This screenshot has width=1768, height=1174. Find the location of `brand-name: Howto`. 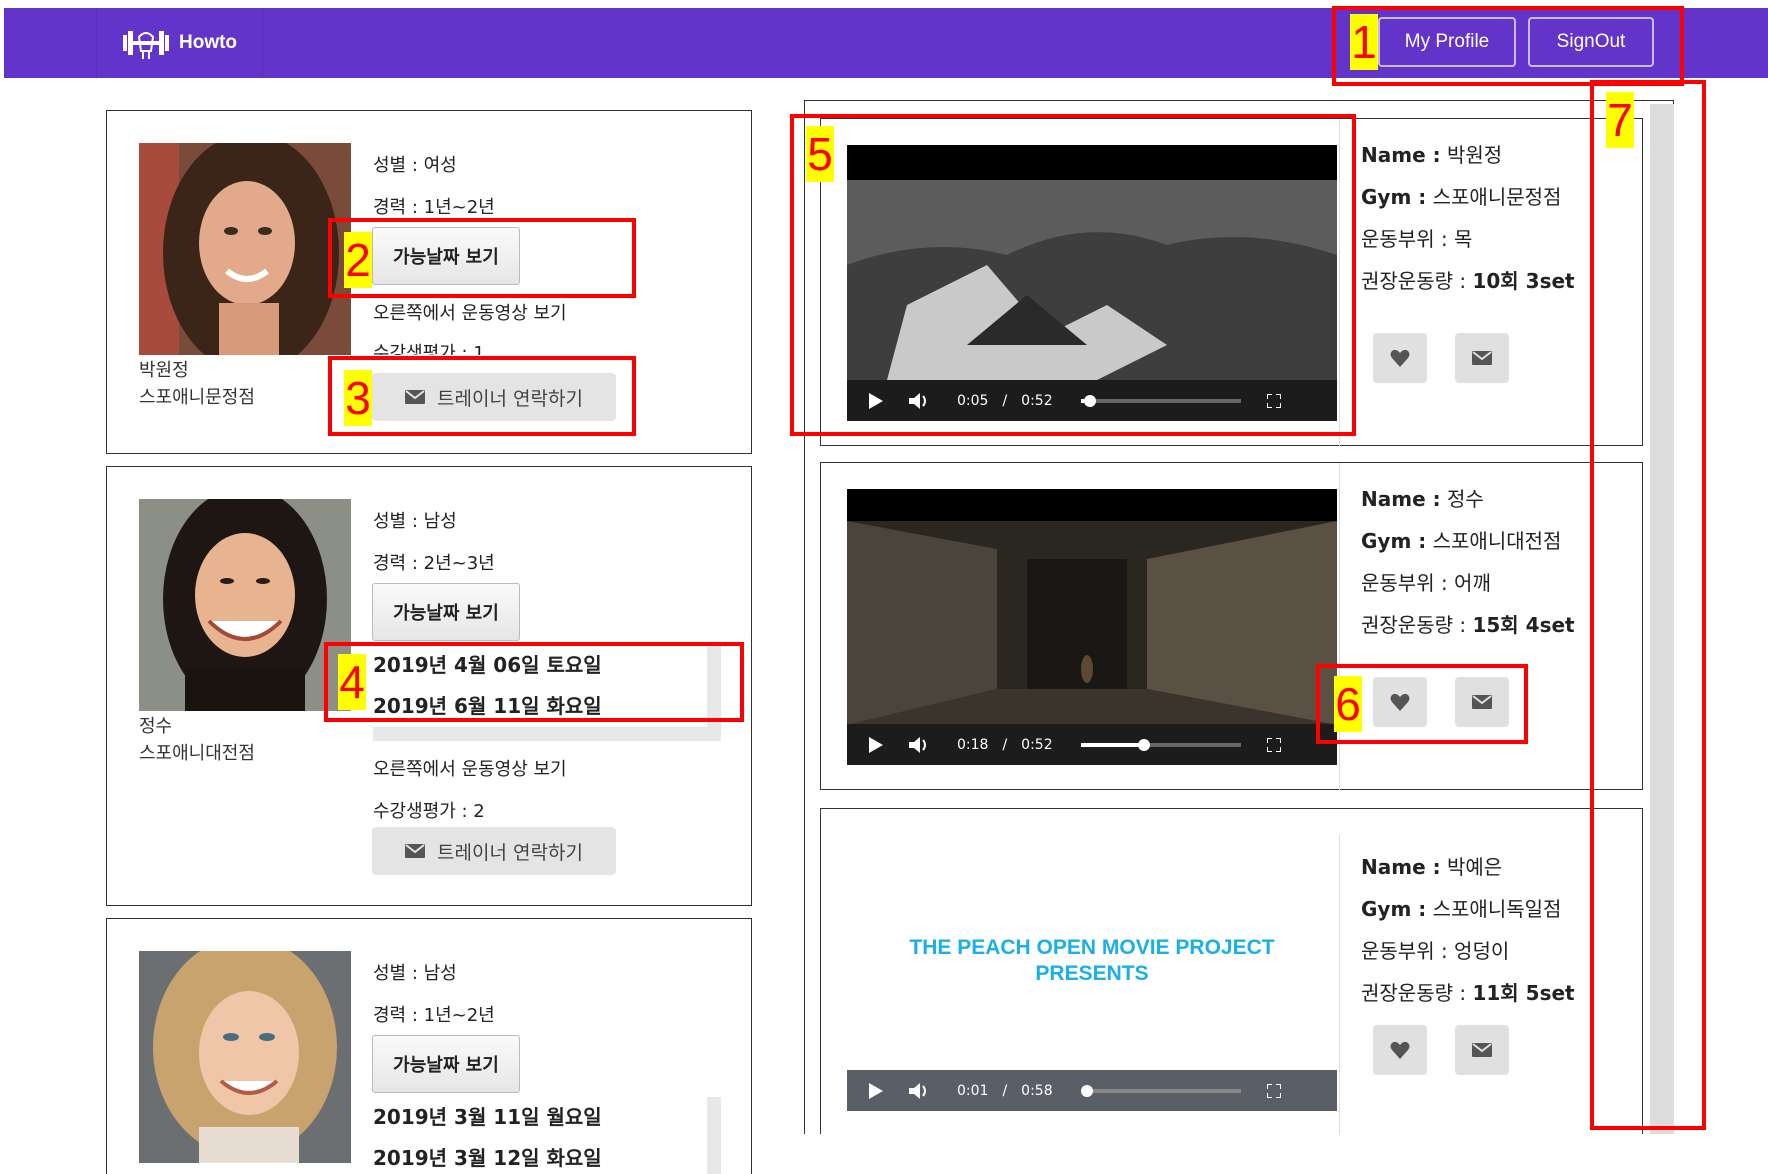

brand-name: Howto is located at coordinates (208, 42).